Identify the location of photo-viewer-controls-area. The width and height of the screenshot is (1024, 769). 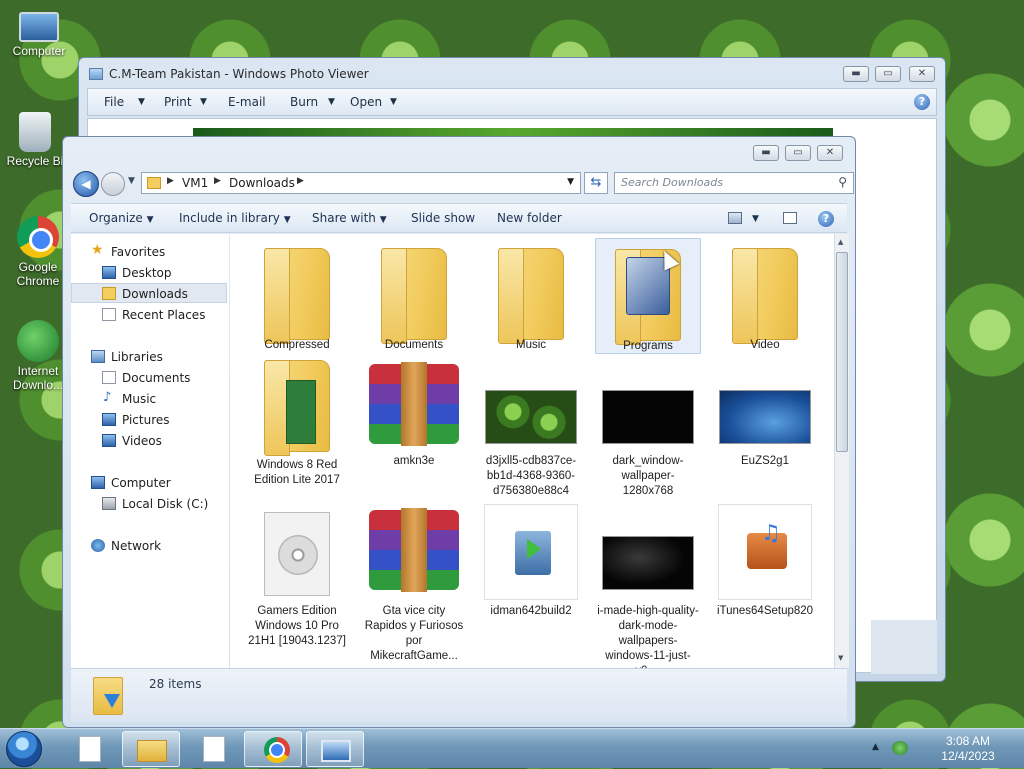
(904, 647).